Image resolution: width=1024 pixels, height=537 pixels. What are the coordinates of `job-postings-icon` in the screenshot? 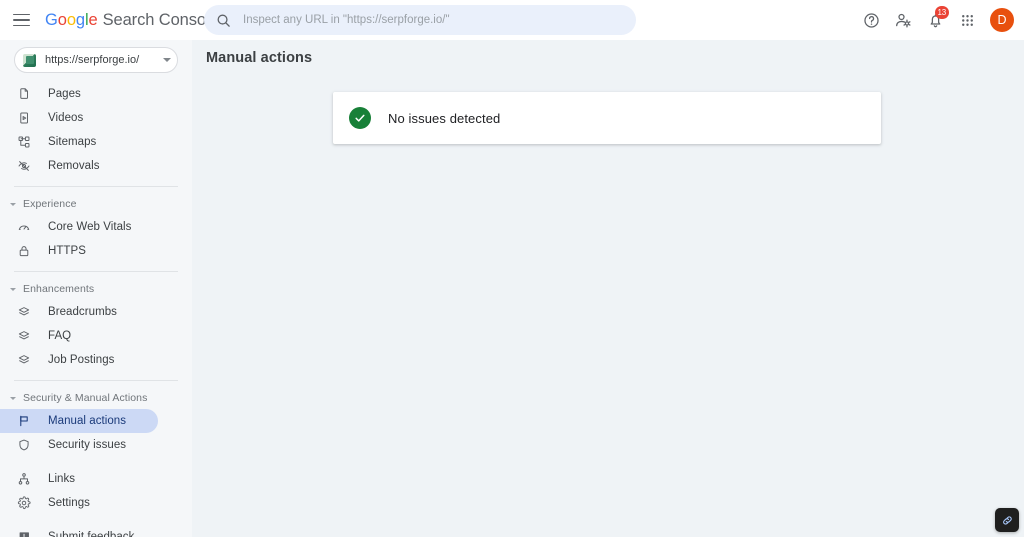 It's located at (24, 360).